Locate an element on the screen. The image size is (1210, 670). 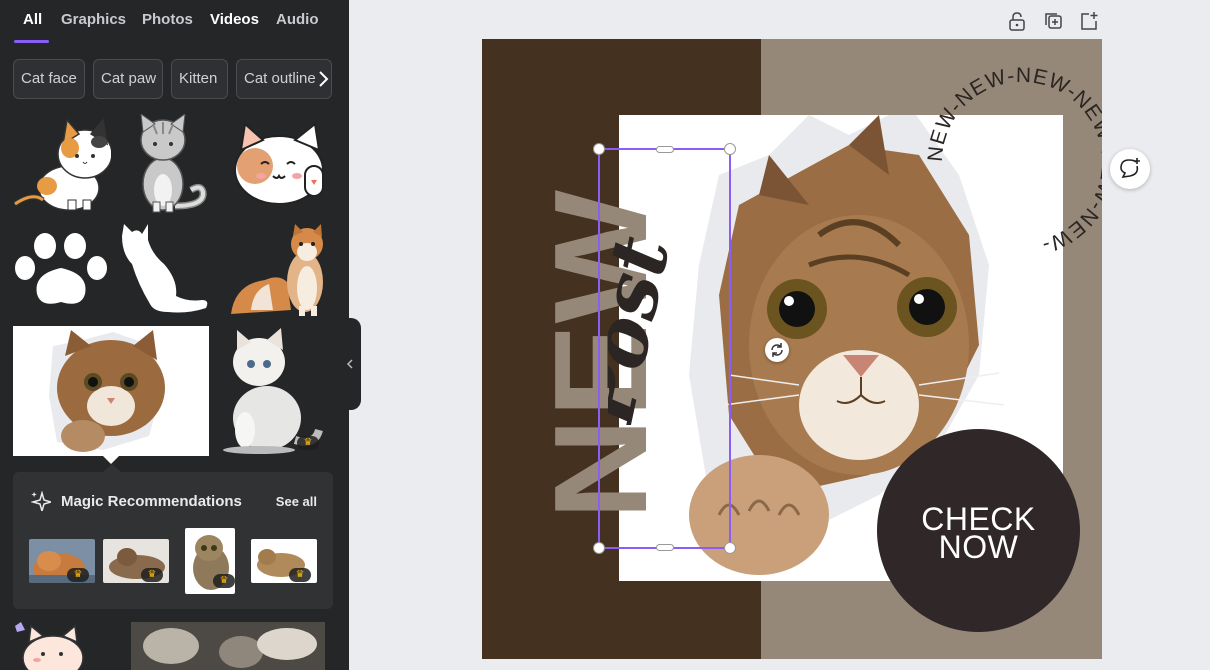
cta-line-2: NOW is located at coordinates (978, 547).